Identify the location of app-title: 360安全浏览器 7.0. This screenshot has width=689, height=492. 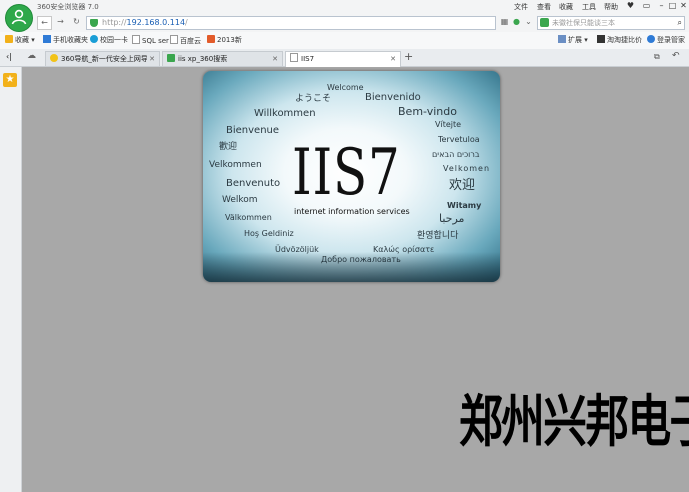
(68, 7).